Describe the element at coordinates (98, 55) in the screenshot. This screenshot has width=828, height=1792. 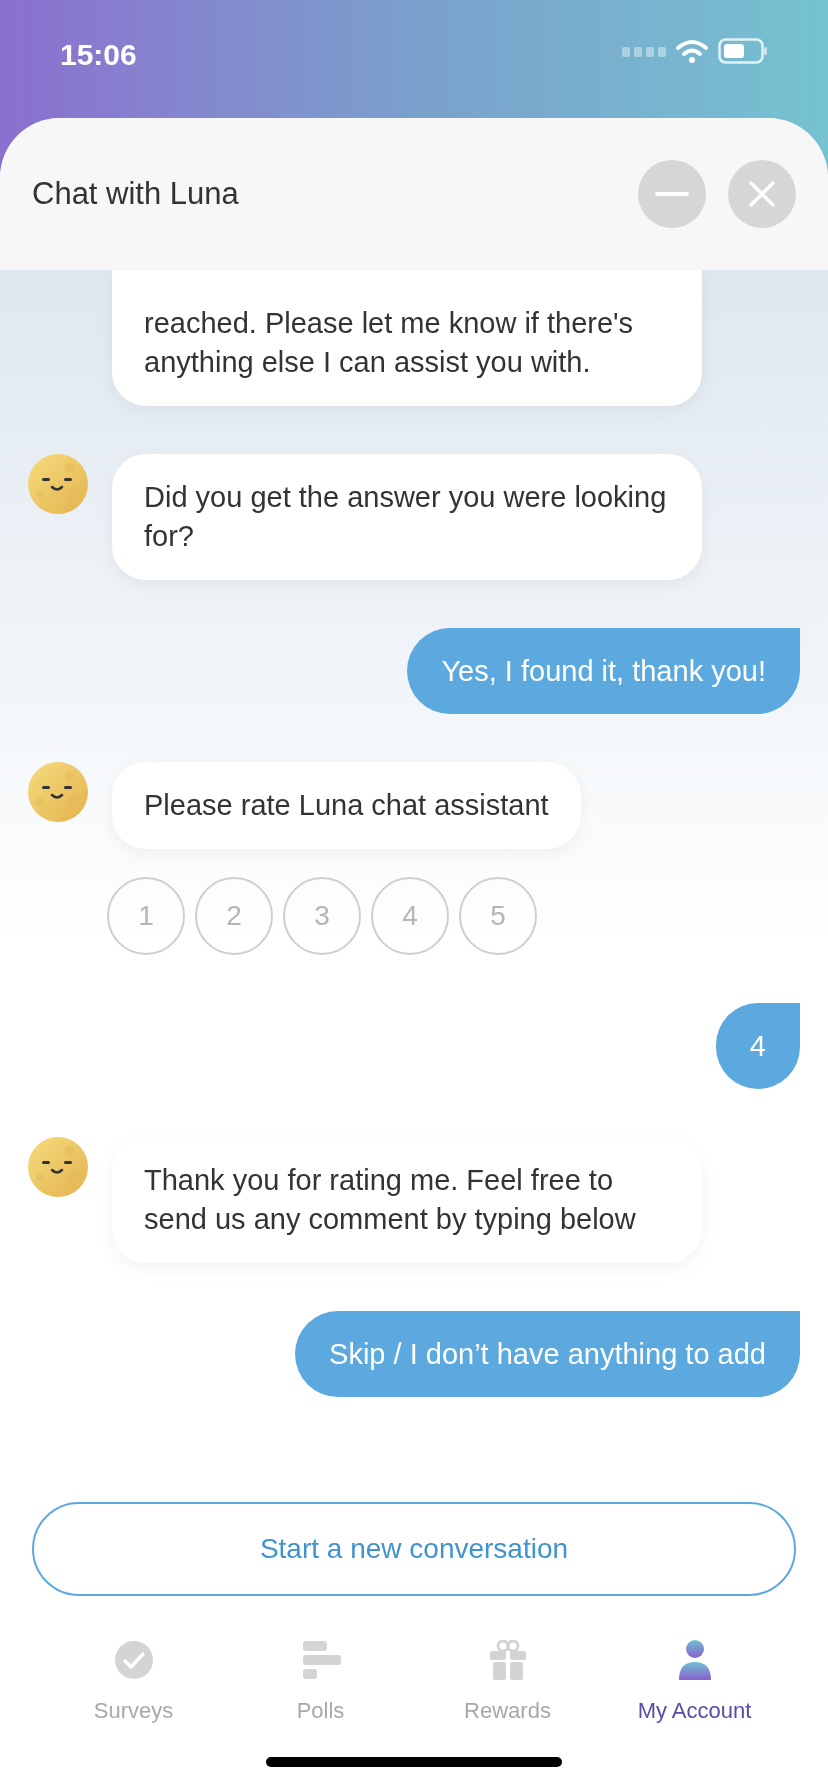
I see `status-time: 15:06` at that location.